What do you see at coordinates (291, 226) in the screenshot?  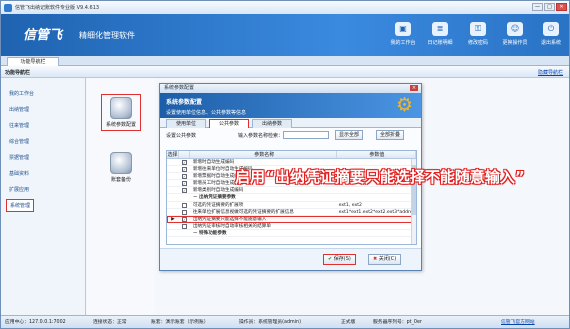 I see `table-row: 出纳凭证审核时自动审核相关的结算单` at bounding box center [291, 226].